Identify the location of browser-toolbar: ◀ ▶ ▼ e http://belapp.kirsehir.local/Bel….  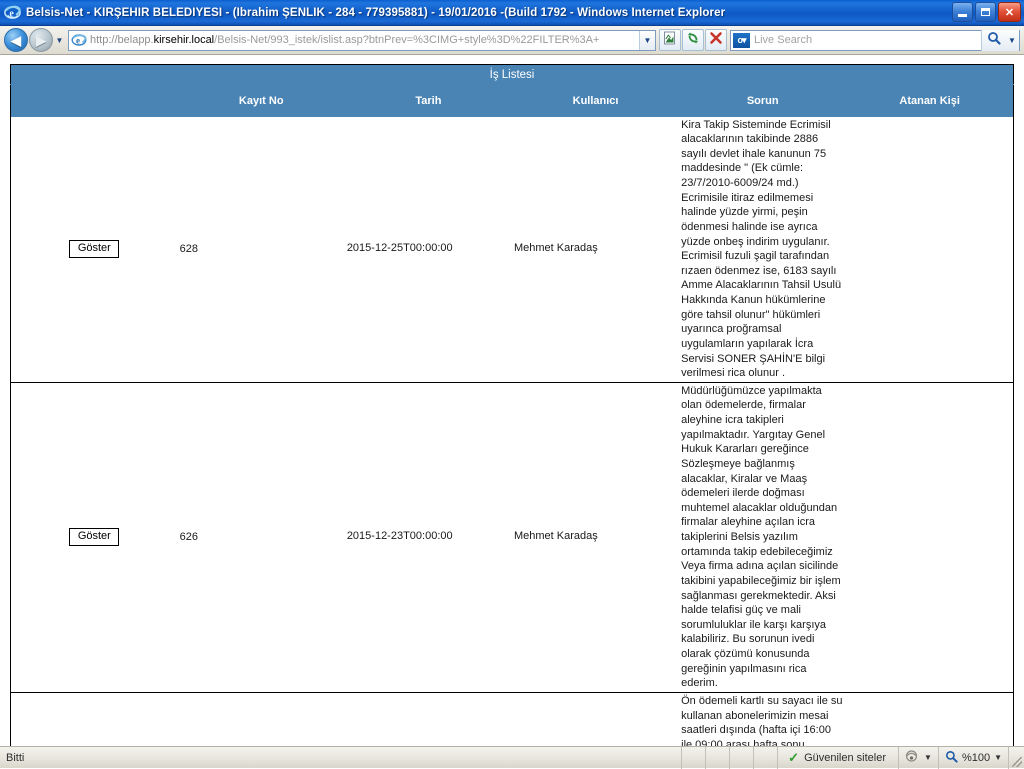
(512, 40).